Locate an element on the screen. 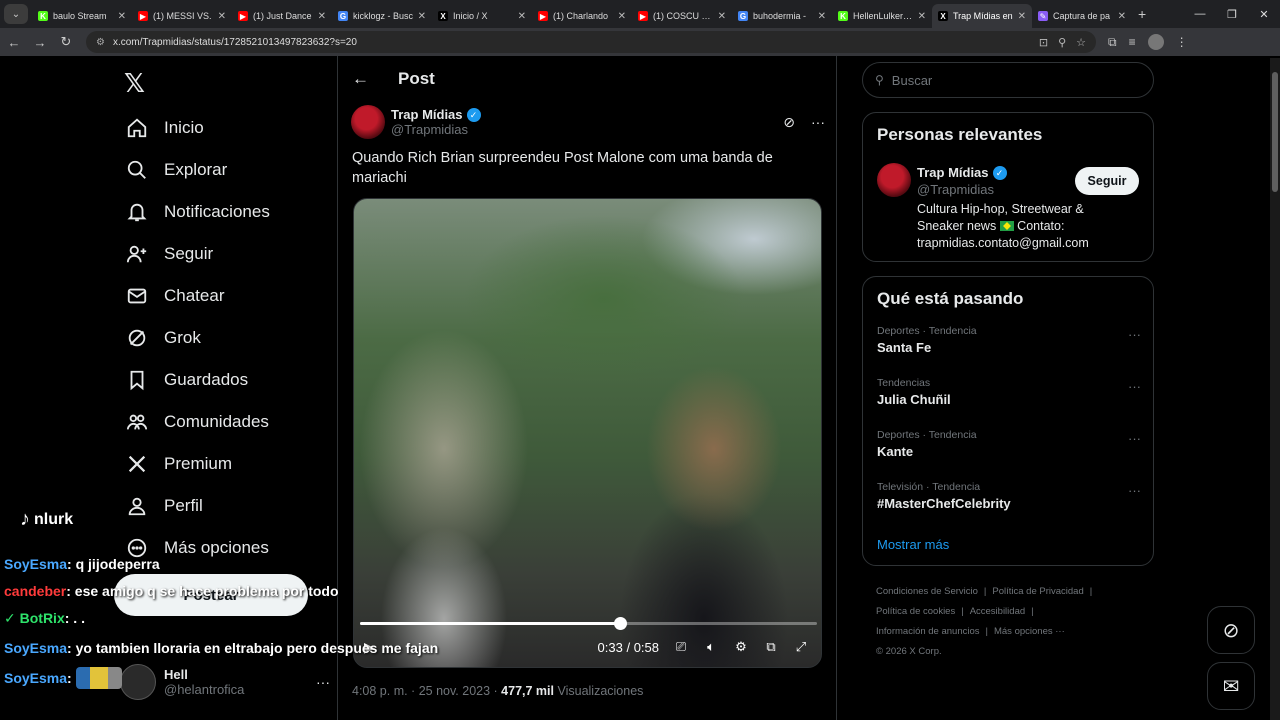 The width and height of the screenshot is (1280, 720). follow-button: Seguir is located at coordinates (1107, 181).